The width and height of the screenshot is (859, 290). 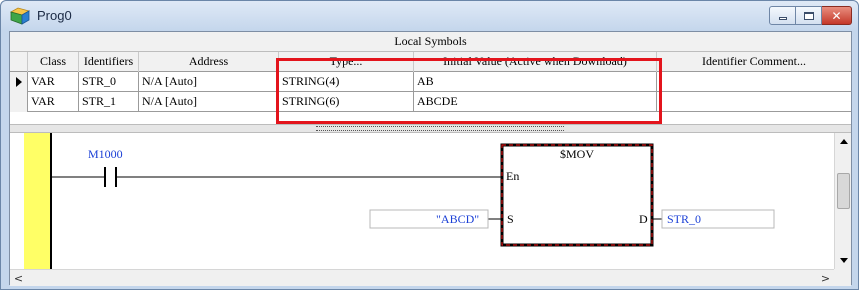 I want to click on cell-identifier: STR_0, so click(x=109, y=82).